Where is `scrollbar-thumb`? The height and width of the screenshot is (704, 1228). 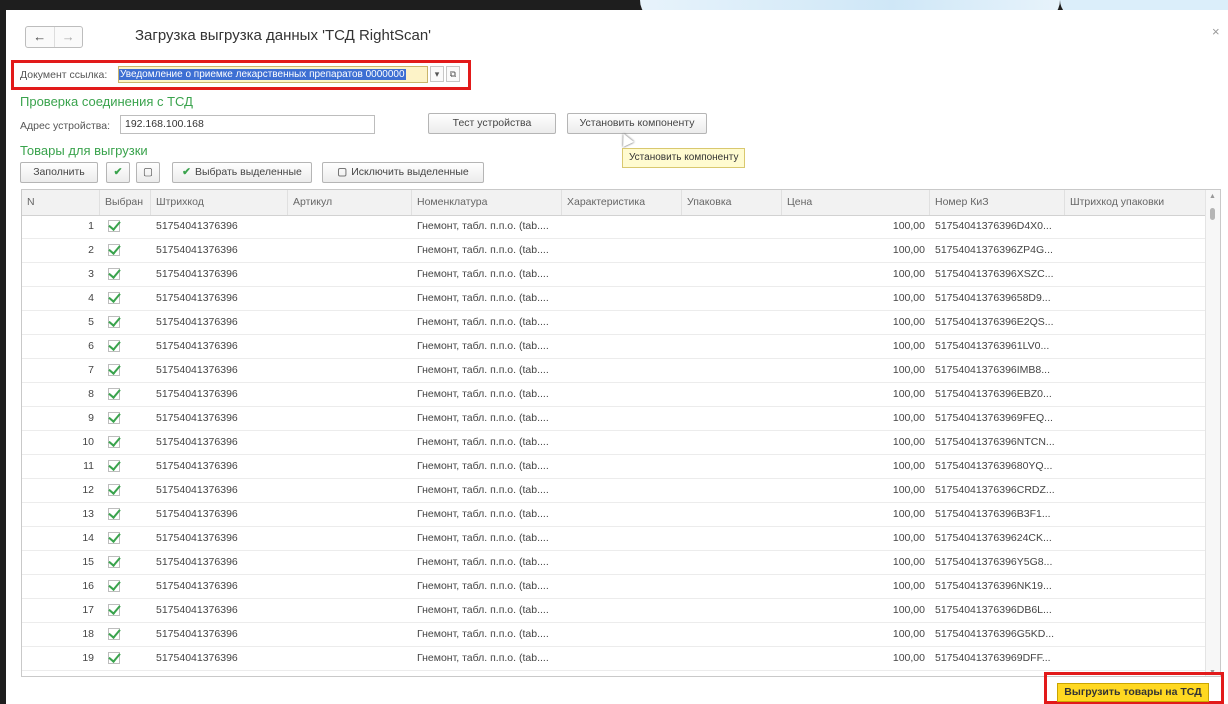
scrollbar-thumb is located at coordinates (1212, 214).